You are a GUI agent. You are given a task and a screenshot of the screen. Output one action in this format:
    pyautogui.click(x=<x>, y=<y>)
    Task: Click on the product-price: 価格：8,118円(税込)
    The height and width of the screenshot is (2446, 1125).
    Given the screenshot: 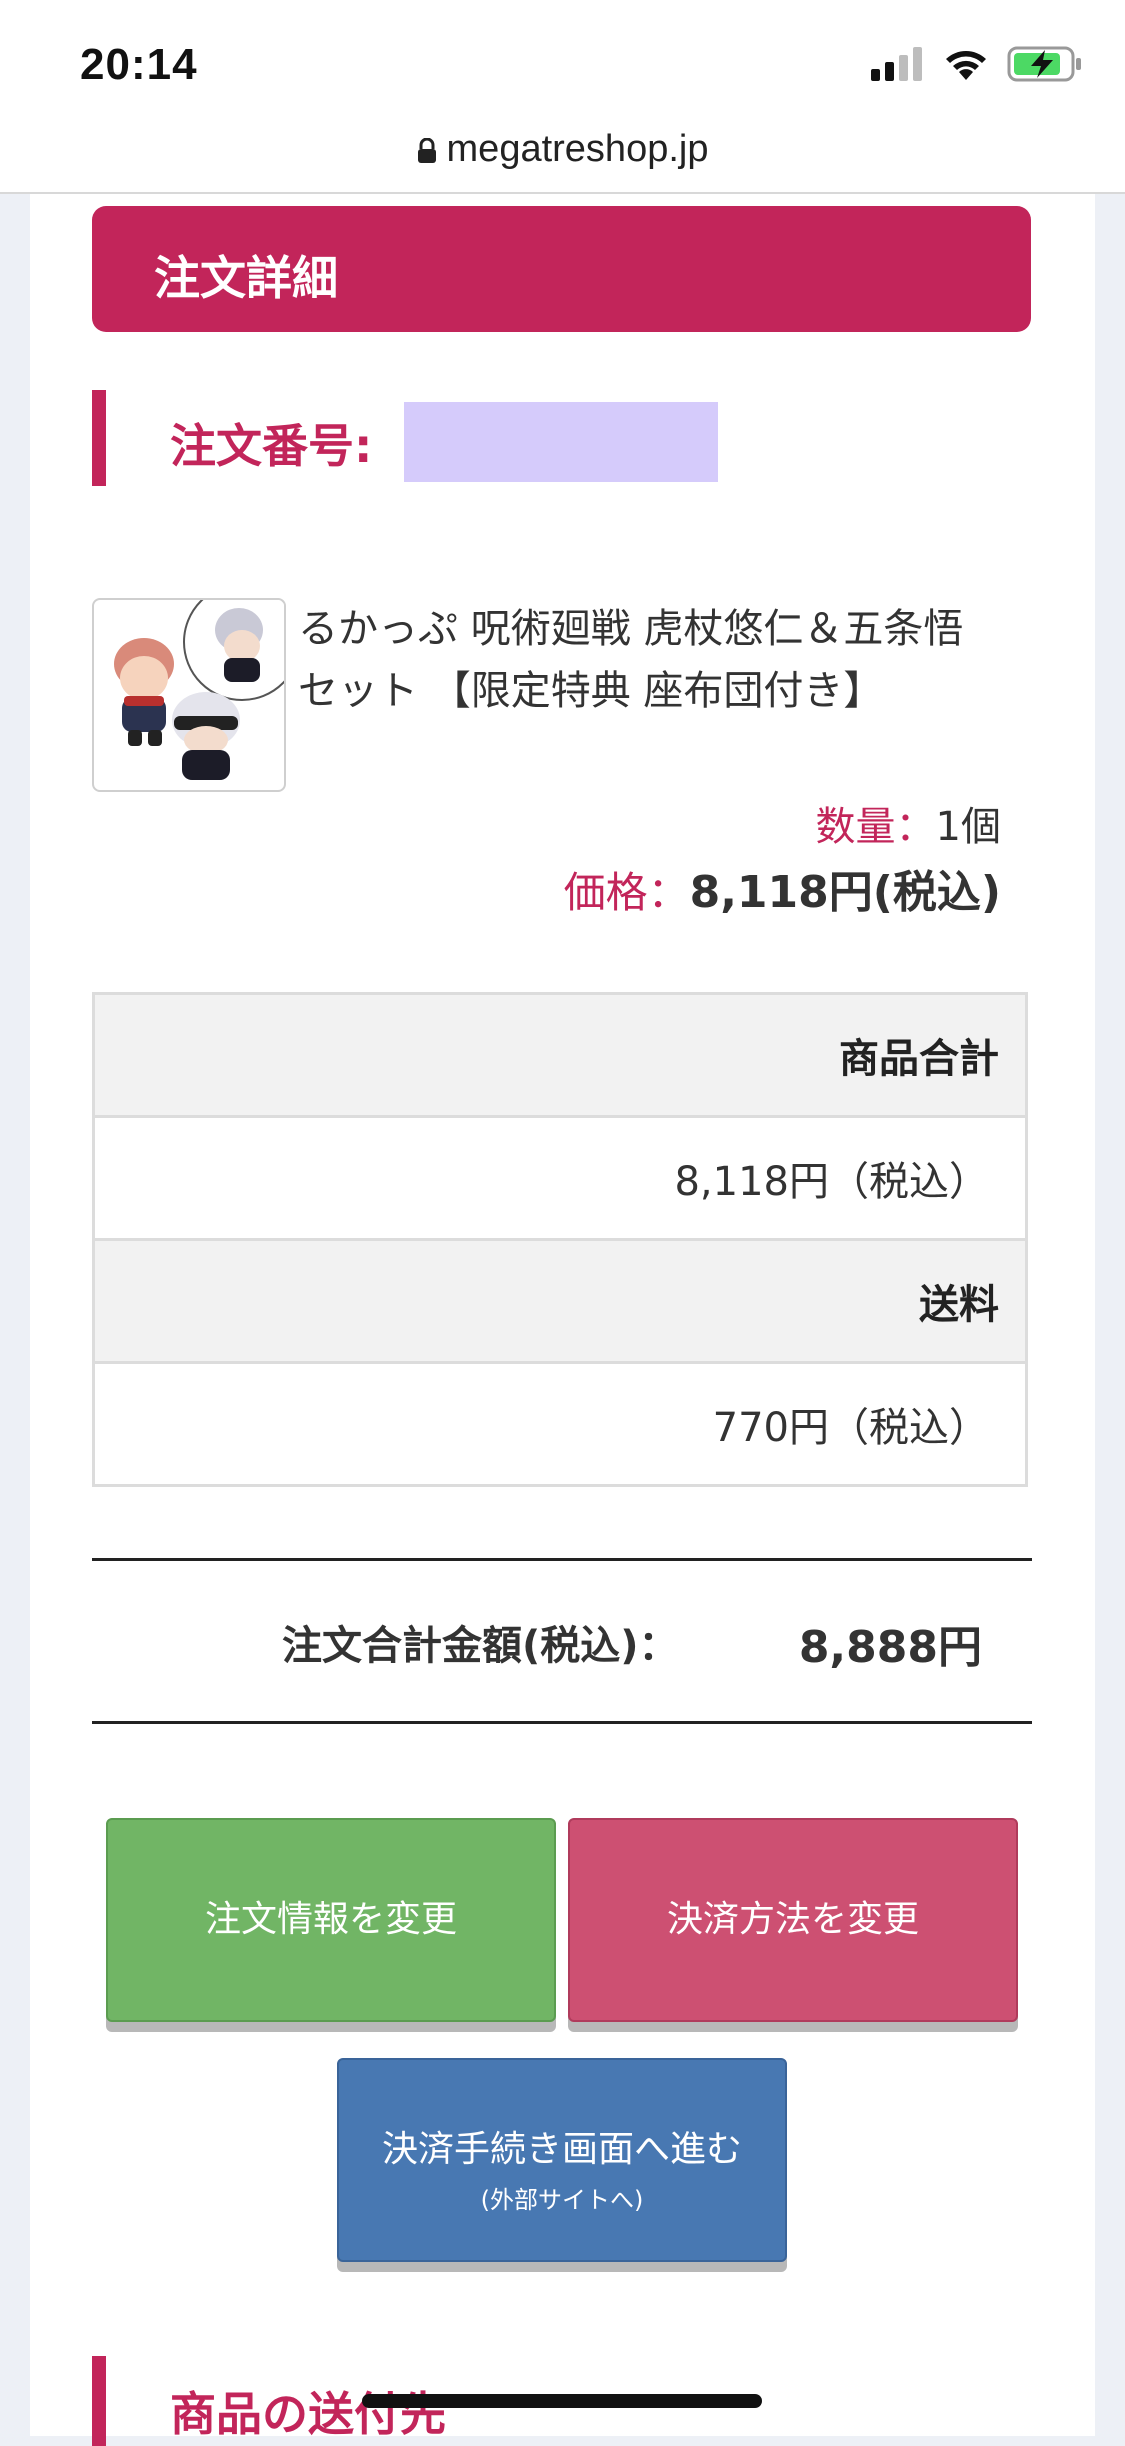 What is the action you would take?
    pyautogui.click(x=782, y=888)
    